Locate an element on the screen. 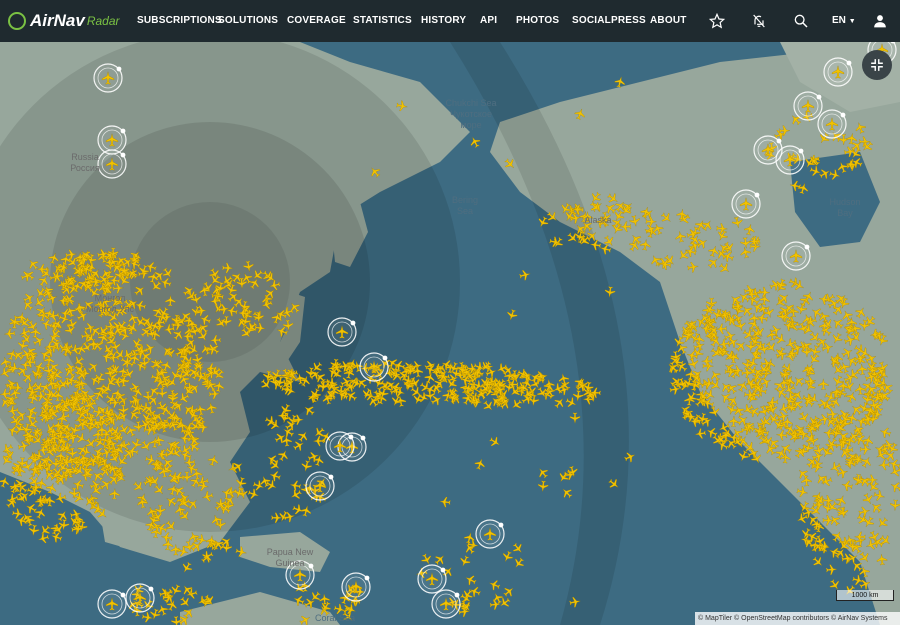 This screenshot has height=625, width=900. logo-name: AirNav is located at coordinates (57, 20).